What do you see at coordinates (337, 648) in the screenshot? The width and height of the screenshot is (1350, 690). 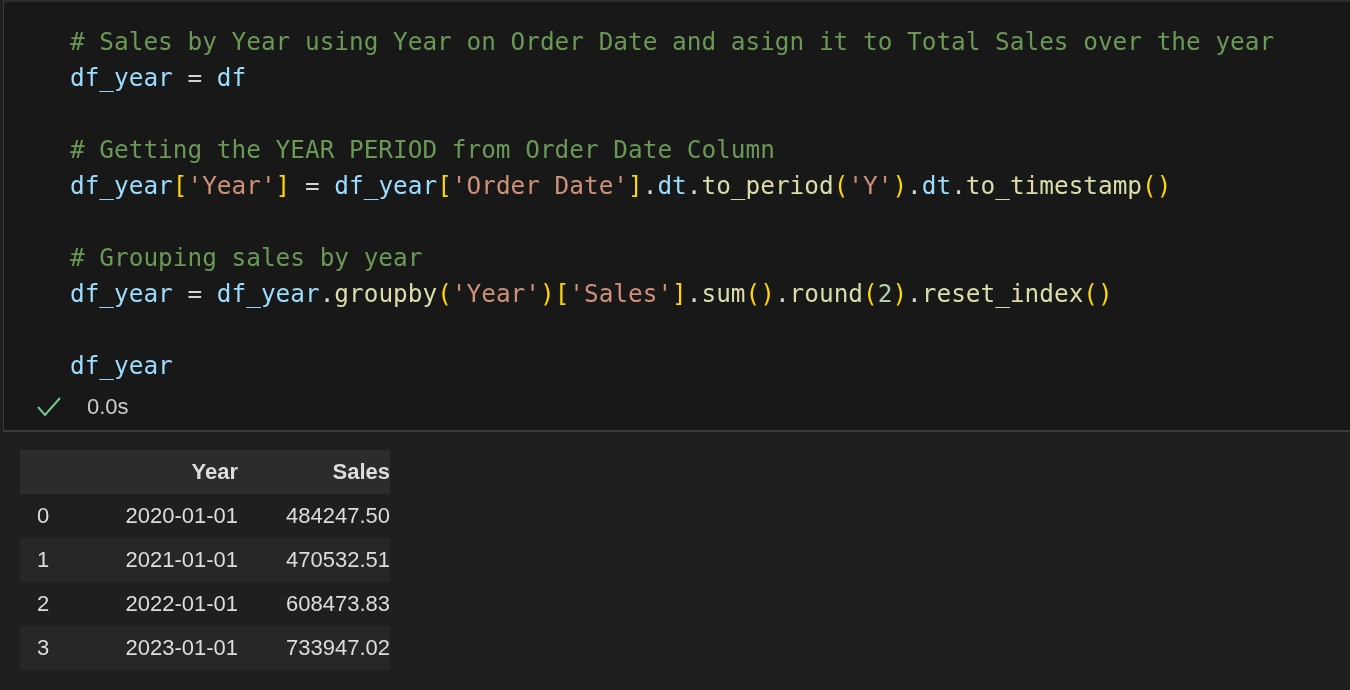 I see `table-cell-text: 733947.02` at bounding box center [337, 648].